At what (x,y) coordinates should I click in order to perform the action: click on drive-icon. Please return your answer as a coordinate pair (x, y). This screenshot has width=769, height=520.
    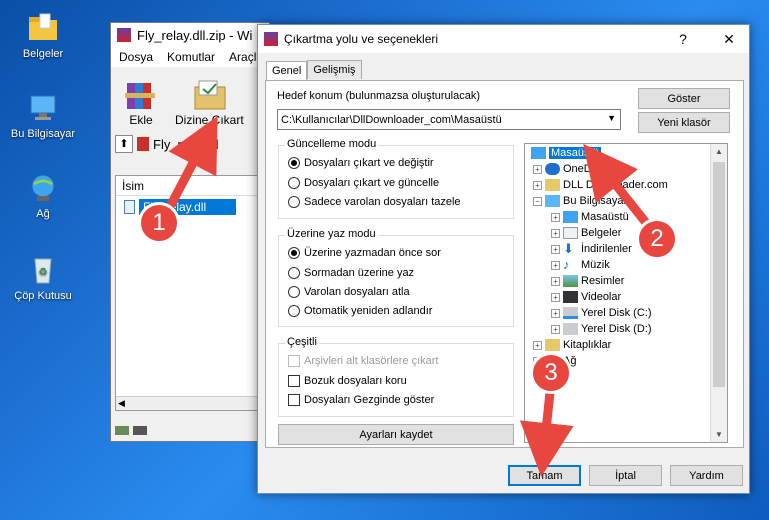
    Looking at the image, I should click on (570, 329).